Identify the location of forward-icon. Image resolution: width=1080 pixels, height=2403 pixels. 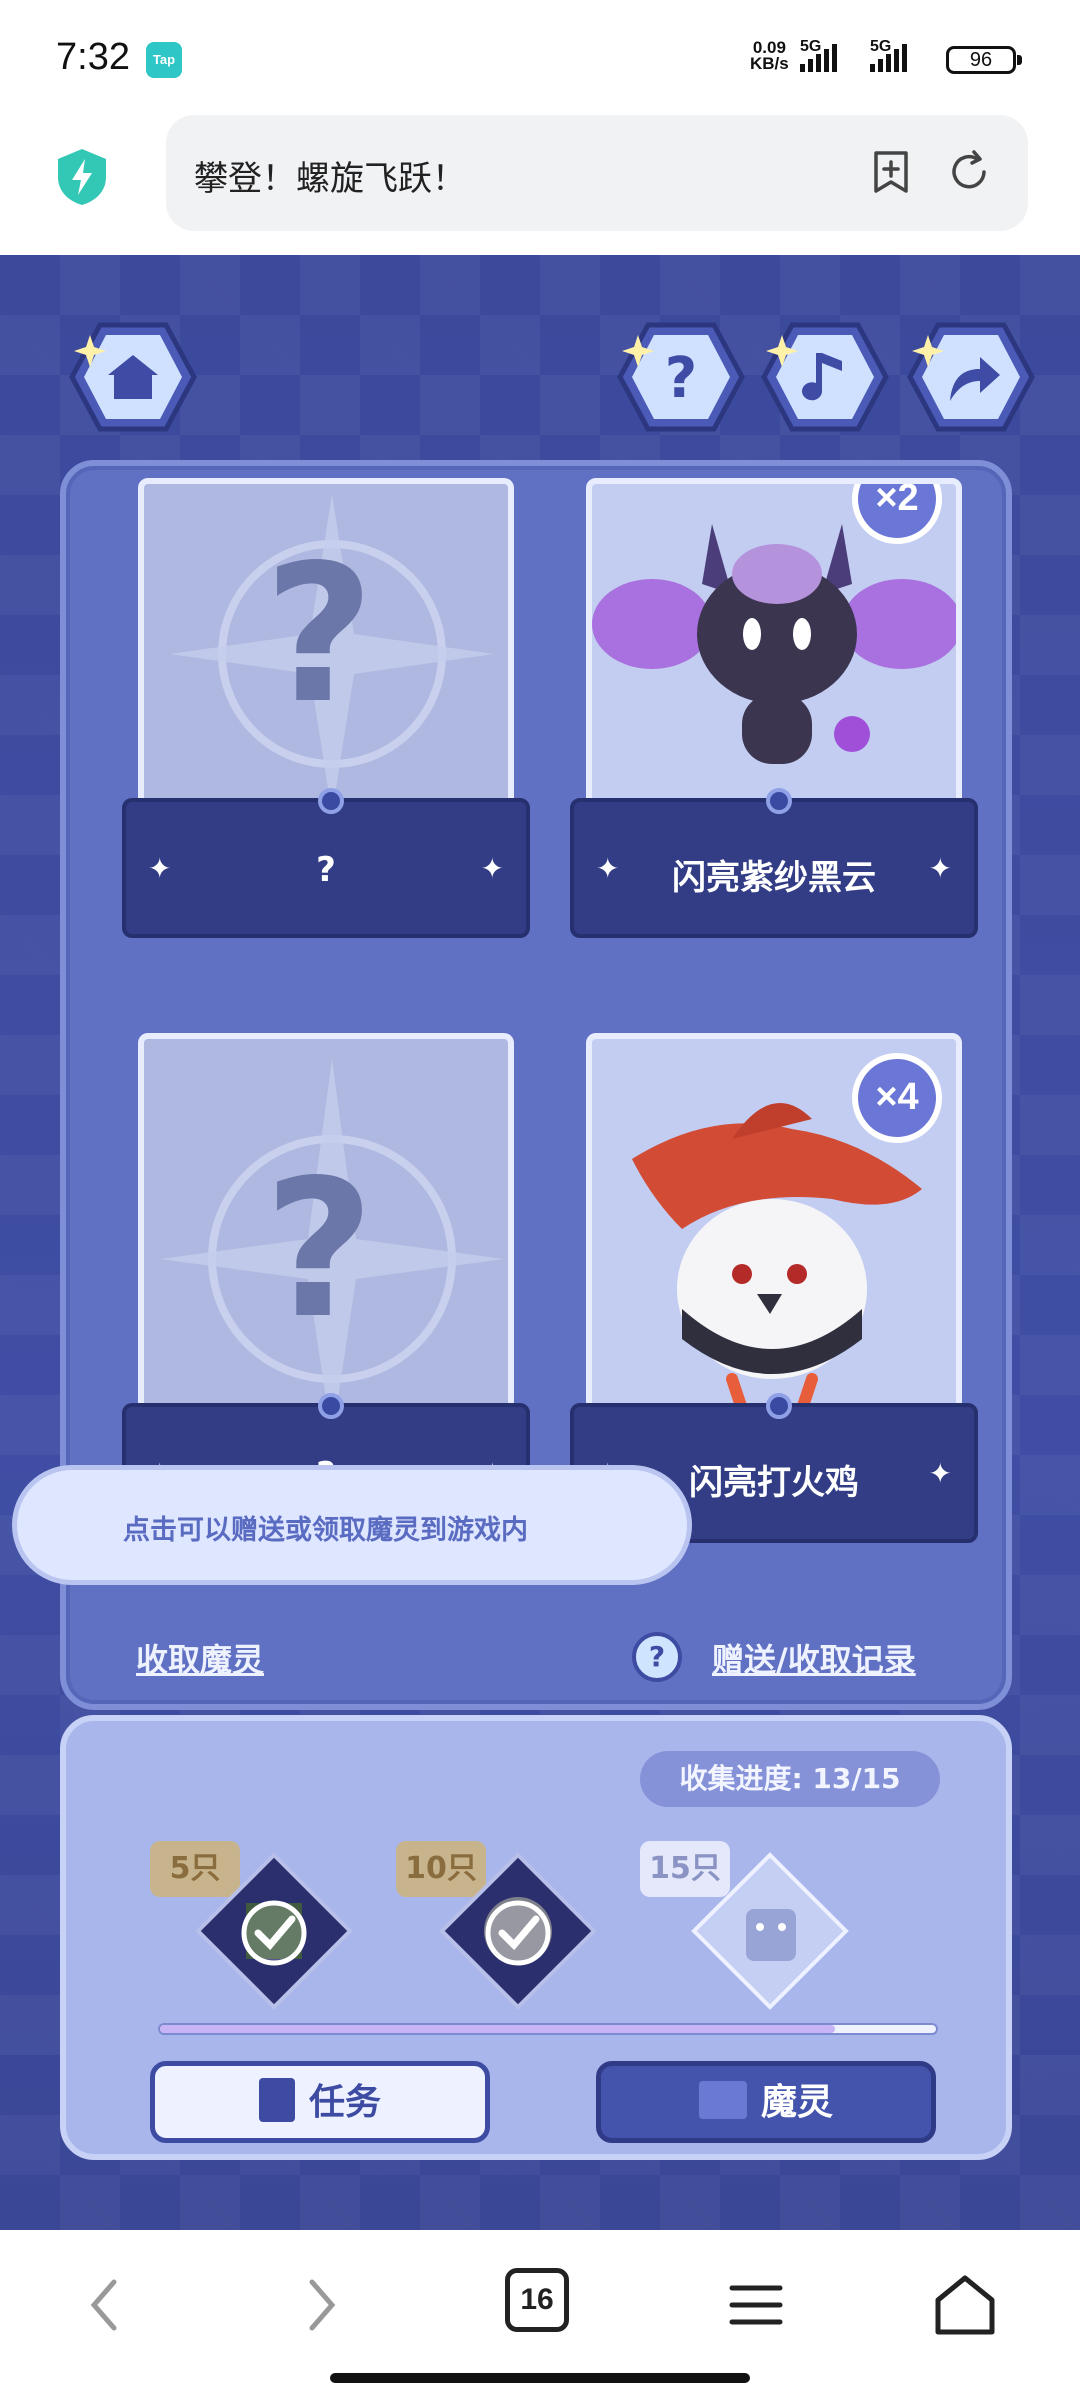
(321, 2305).